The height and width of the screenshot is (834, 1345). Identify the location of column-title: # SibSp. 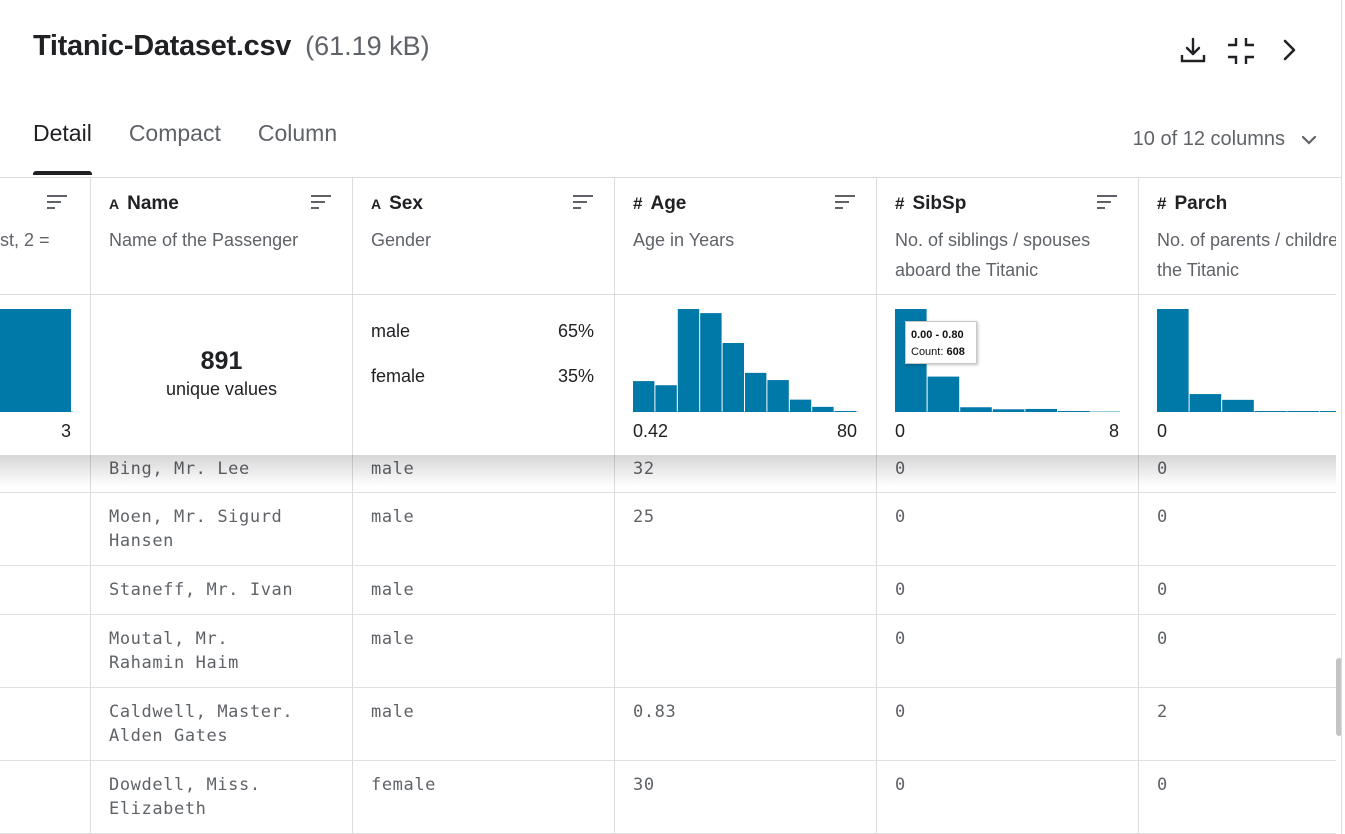
(930, 204).